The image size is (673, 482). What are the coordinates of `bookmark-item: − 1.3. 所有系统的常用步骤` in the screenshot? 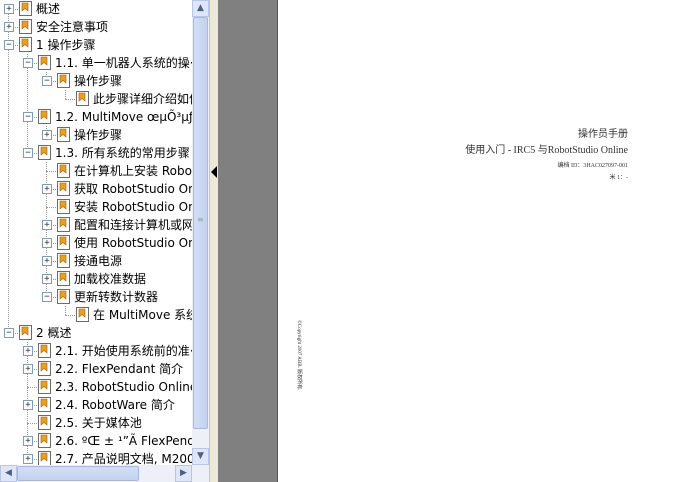 It's located at (96, 153).